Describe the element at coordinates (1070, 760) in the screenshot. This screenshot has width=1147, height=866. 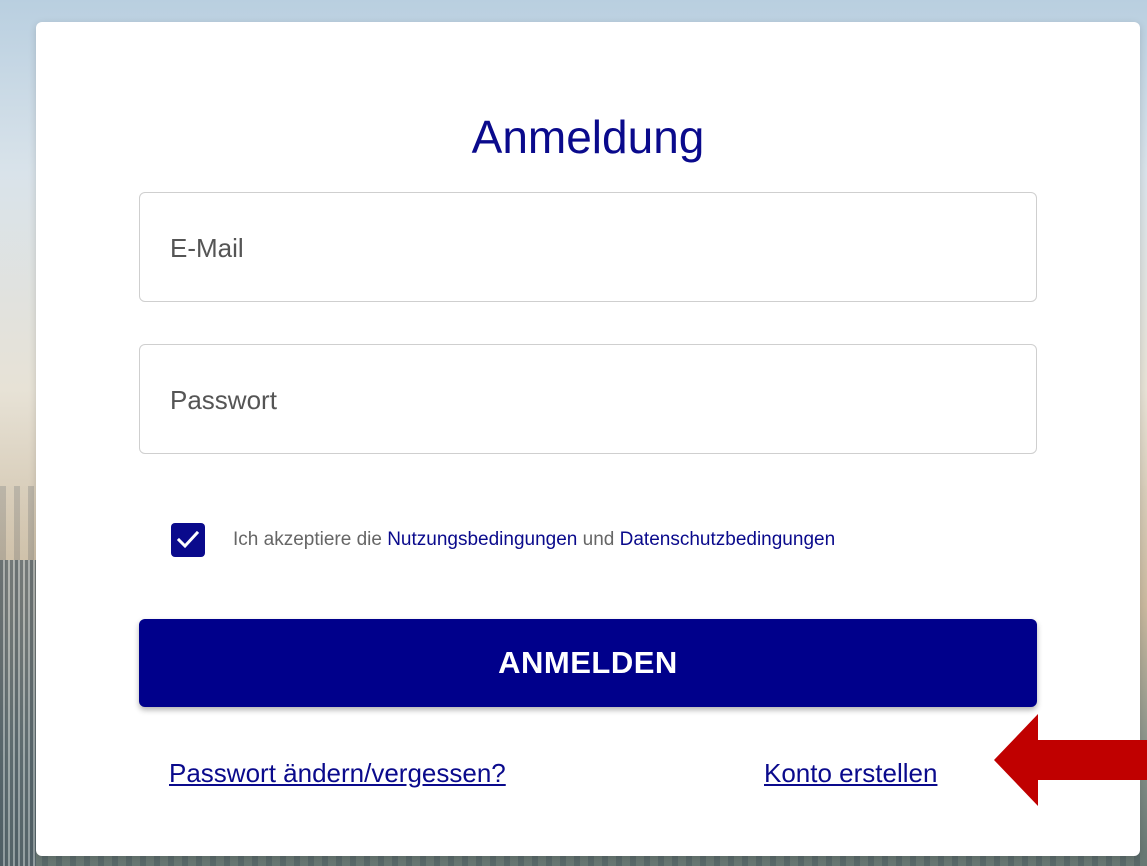
I see `arrow-left-icon` at that location.